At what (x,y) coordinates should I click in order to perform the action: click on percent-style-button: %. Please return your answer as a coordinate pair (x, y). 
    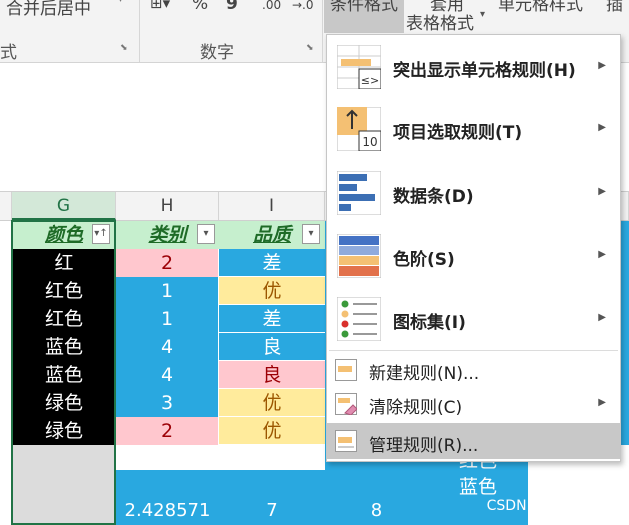
    Looking at the image, I should click on (200, 7).